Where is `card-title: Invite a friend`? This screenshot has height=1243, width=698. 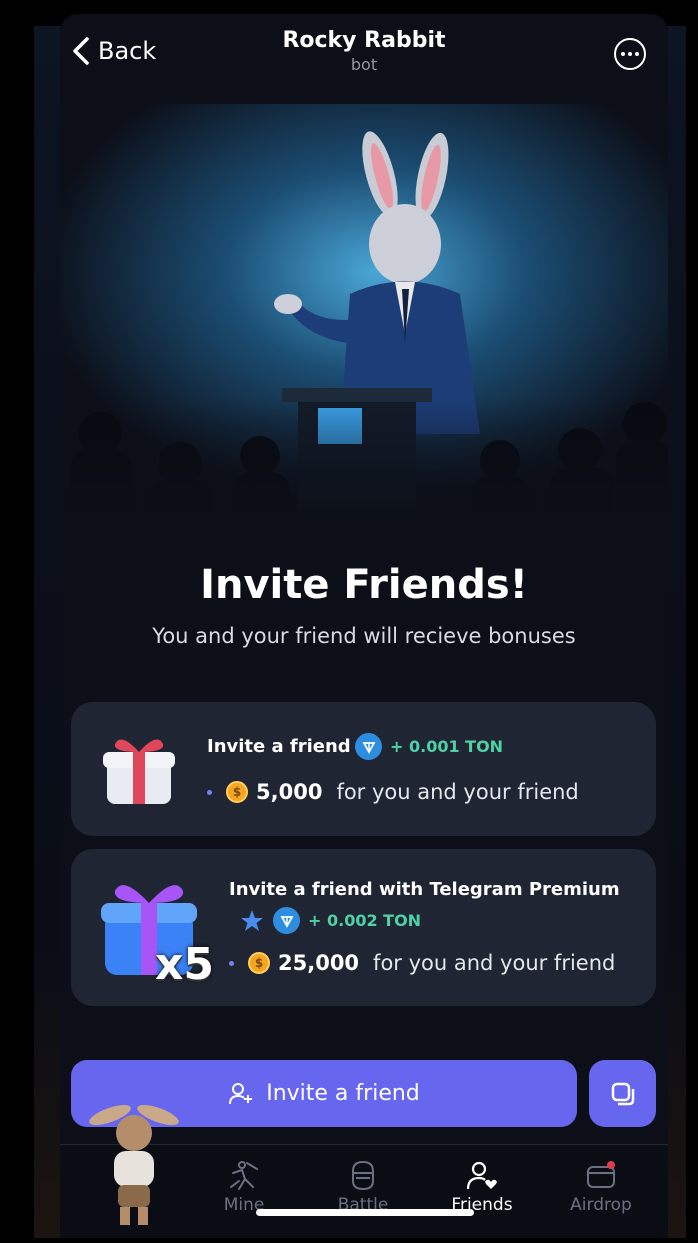
card-title: Invite a friend is located at coordinates (279, 746).